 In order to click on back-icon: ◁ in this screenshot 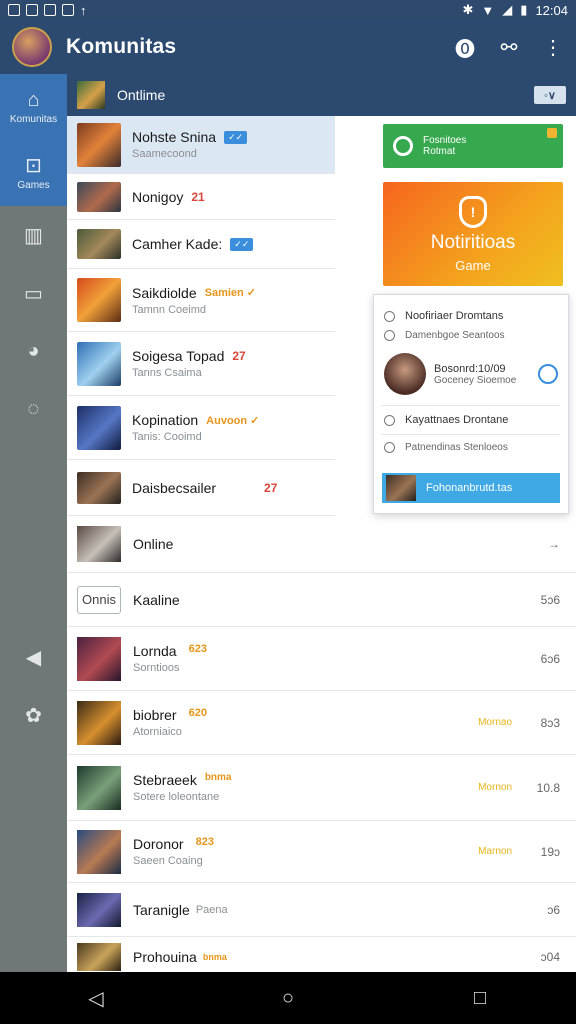, I will do `click(96, 998)`.